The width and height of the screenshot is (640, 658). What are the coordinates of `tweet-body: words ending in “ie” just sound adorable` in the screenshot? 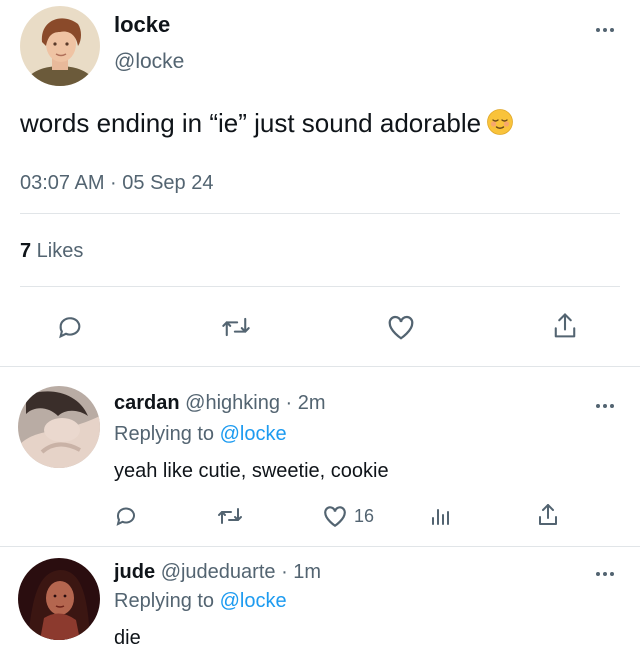 It's located at (251, 123).